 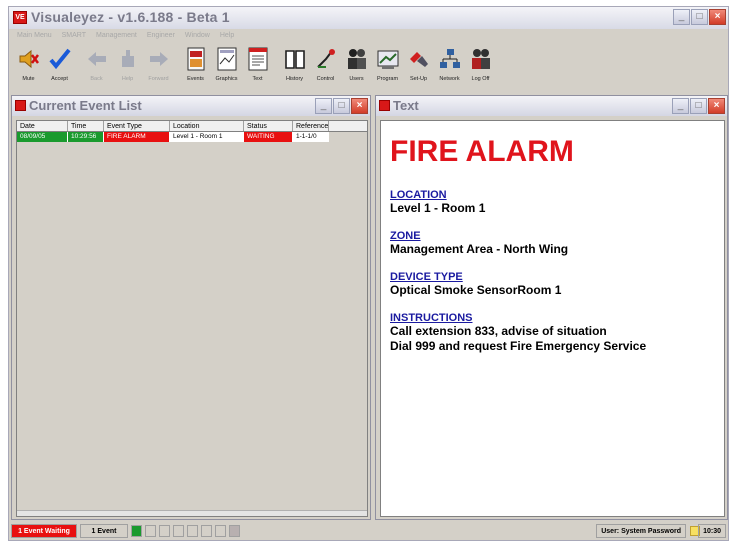 What do you see at coordinates (44, 531) in the screenshot?
I see `events-waiting-badge: 1 Event Waiting` at bounding box center [44, 531].